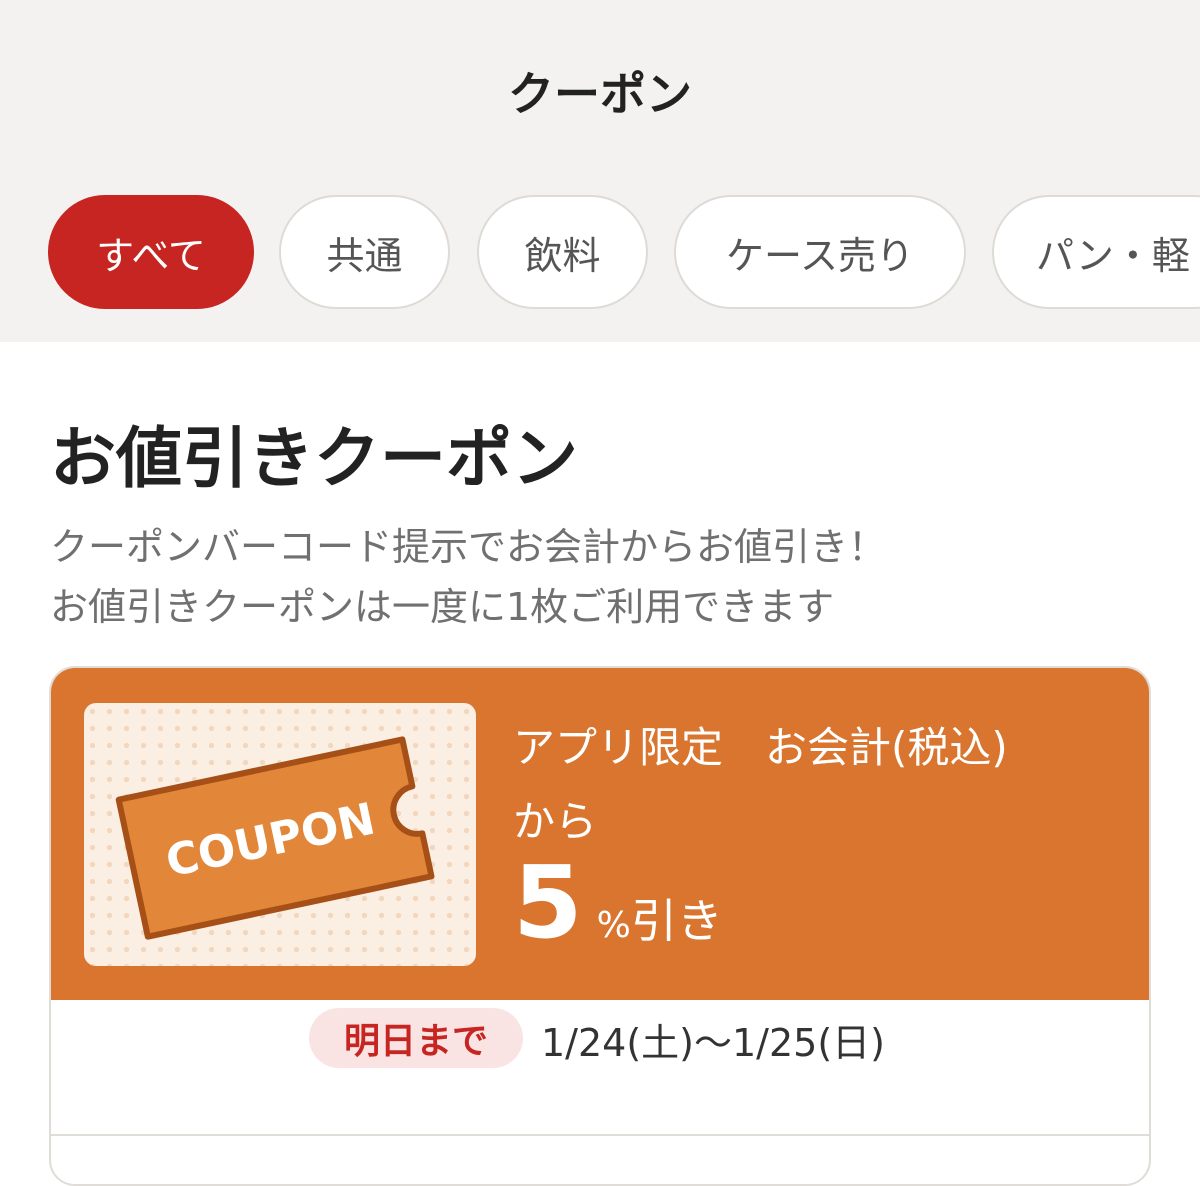 The width and height of the screenshot is (1200, 1186). What do you see at coordinates (314, 458) in the screenshot?
I see `section-title: お値引きクーポン` at bounding box center [314, 458].